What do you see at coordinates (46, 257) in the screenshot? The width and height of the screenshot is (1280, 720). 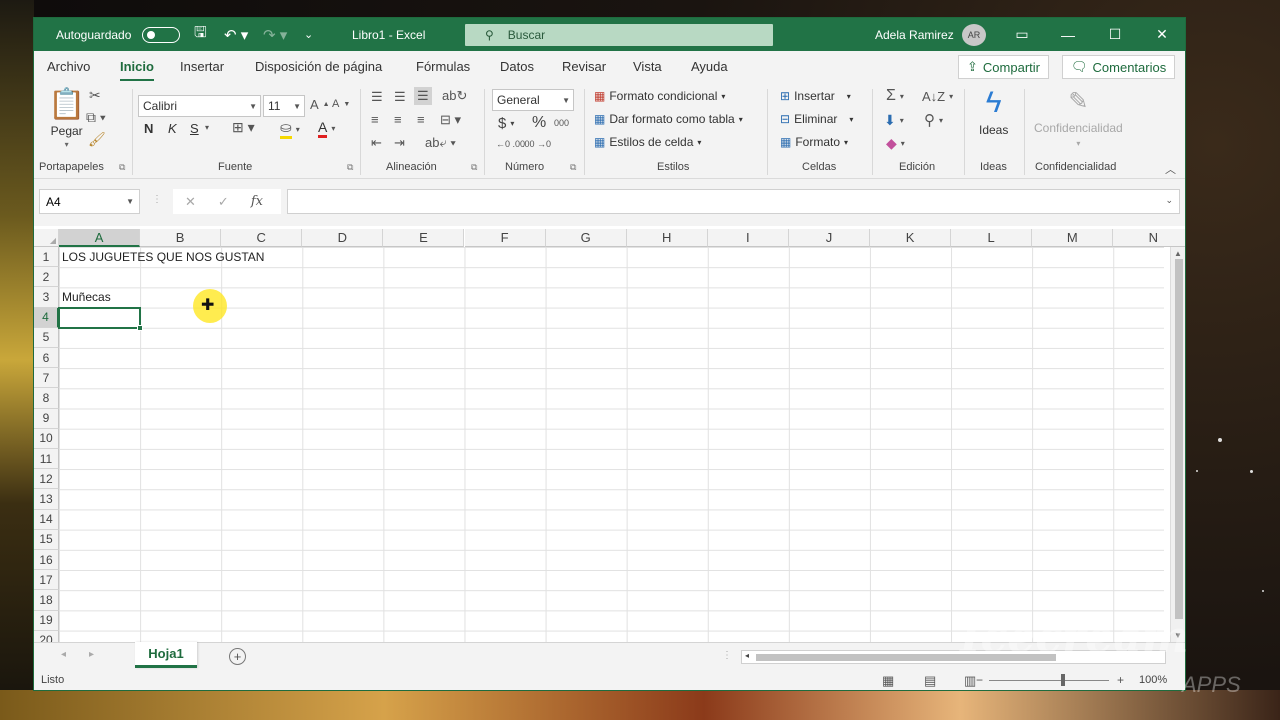 I see `row-header-1: 1` at bounding box center [46, 257].